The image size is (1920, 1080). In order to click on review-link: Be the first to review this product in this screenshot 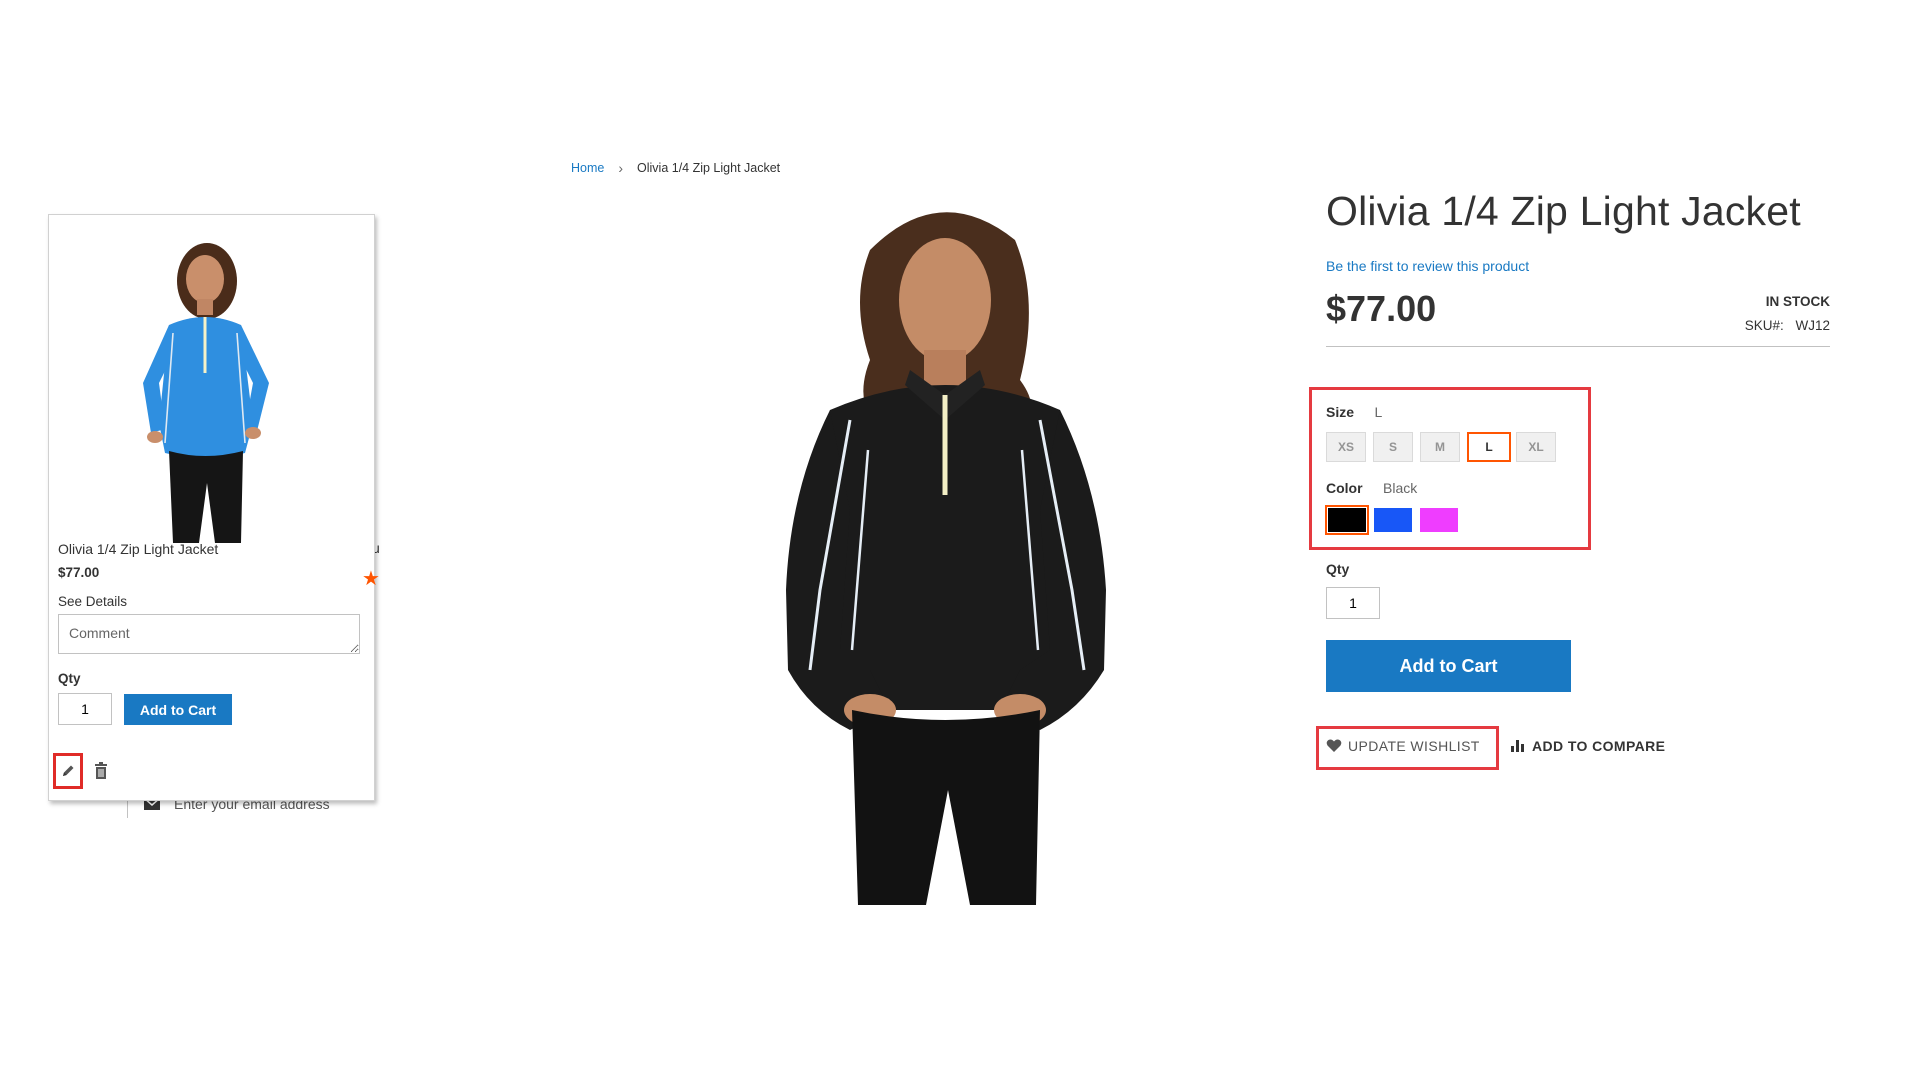, I will do `click(1427, 266)`.